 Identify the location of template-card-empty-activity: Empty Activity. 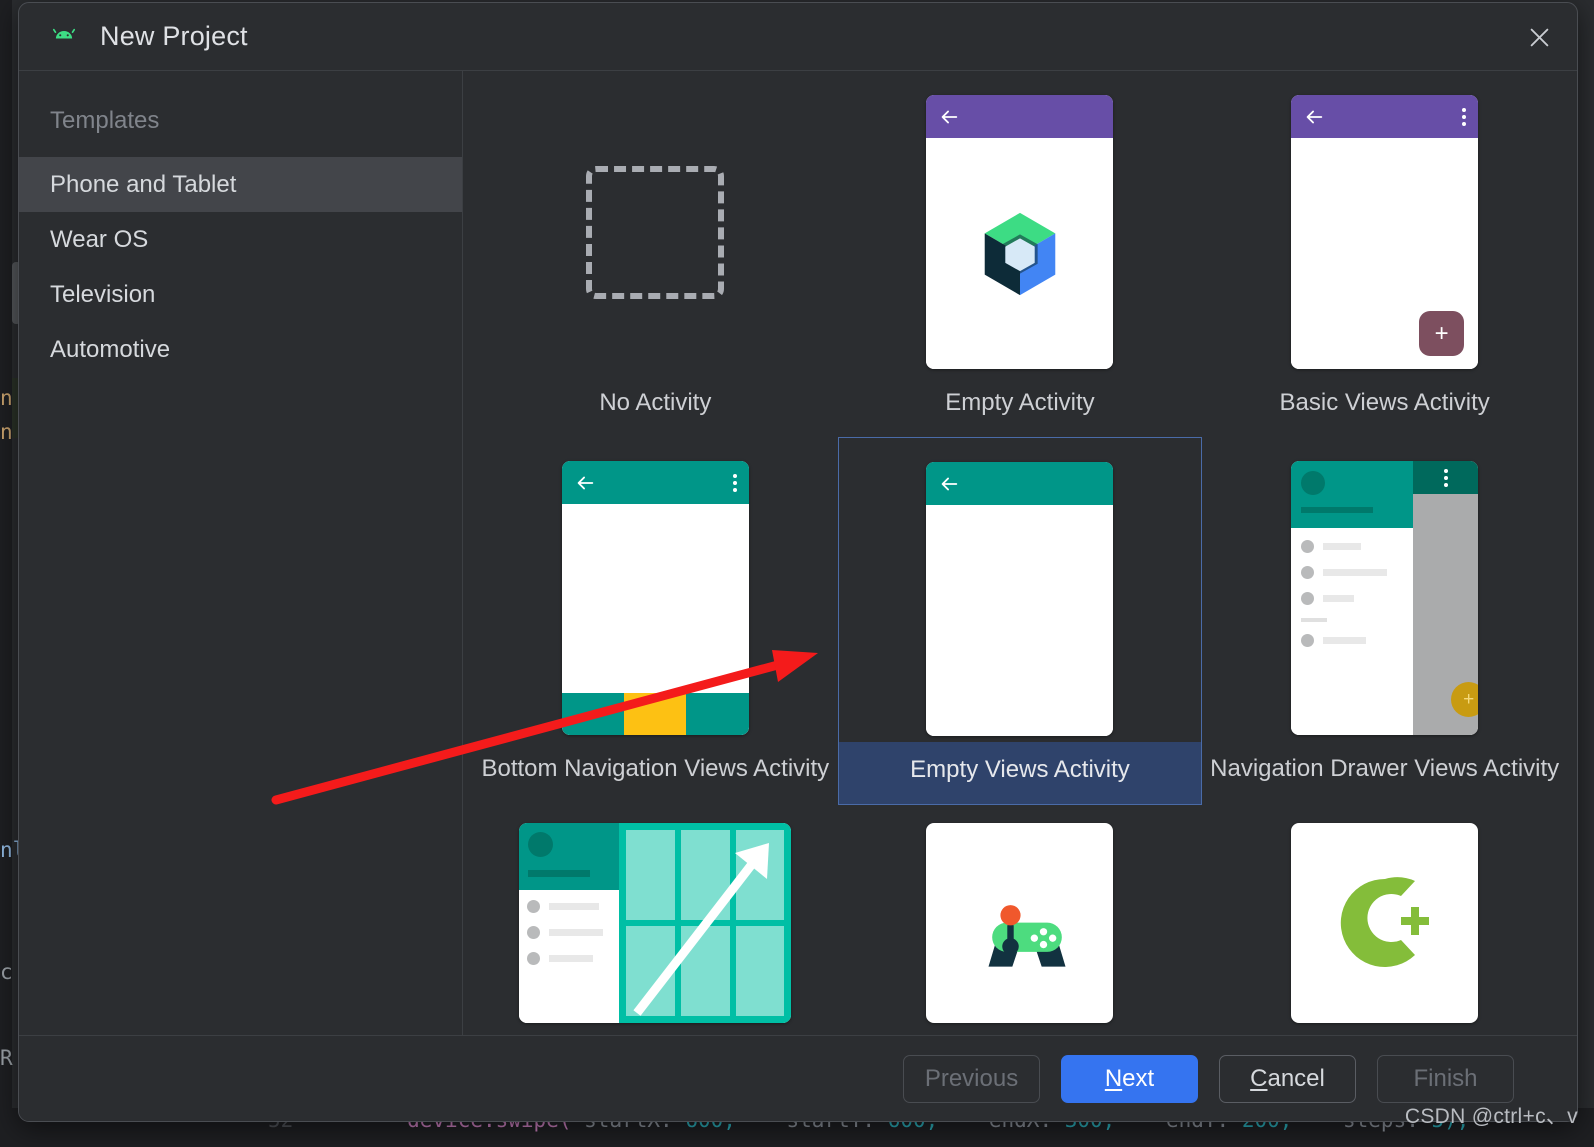
(1020, 254).